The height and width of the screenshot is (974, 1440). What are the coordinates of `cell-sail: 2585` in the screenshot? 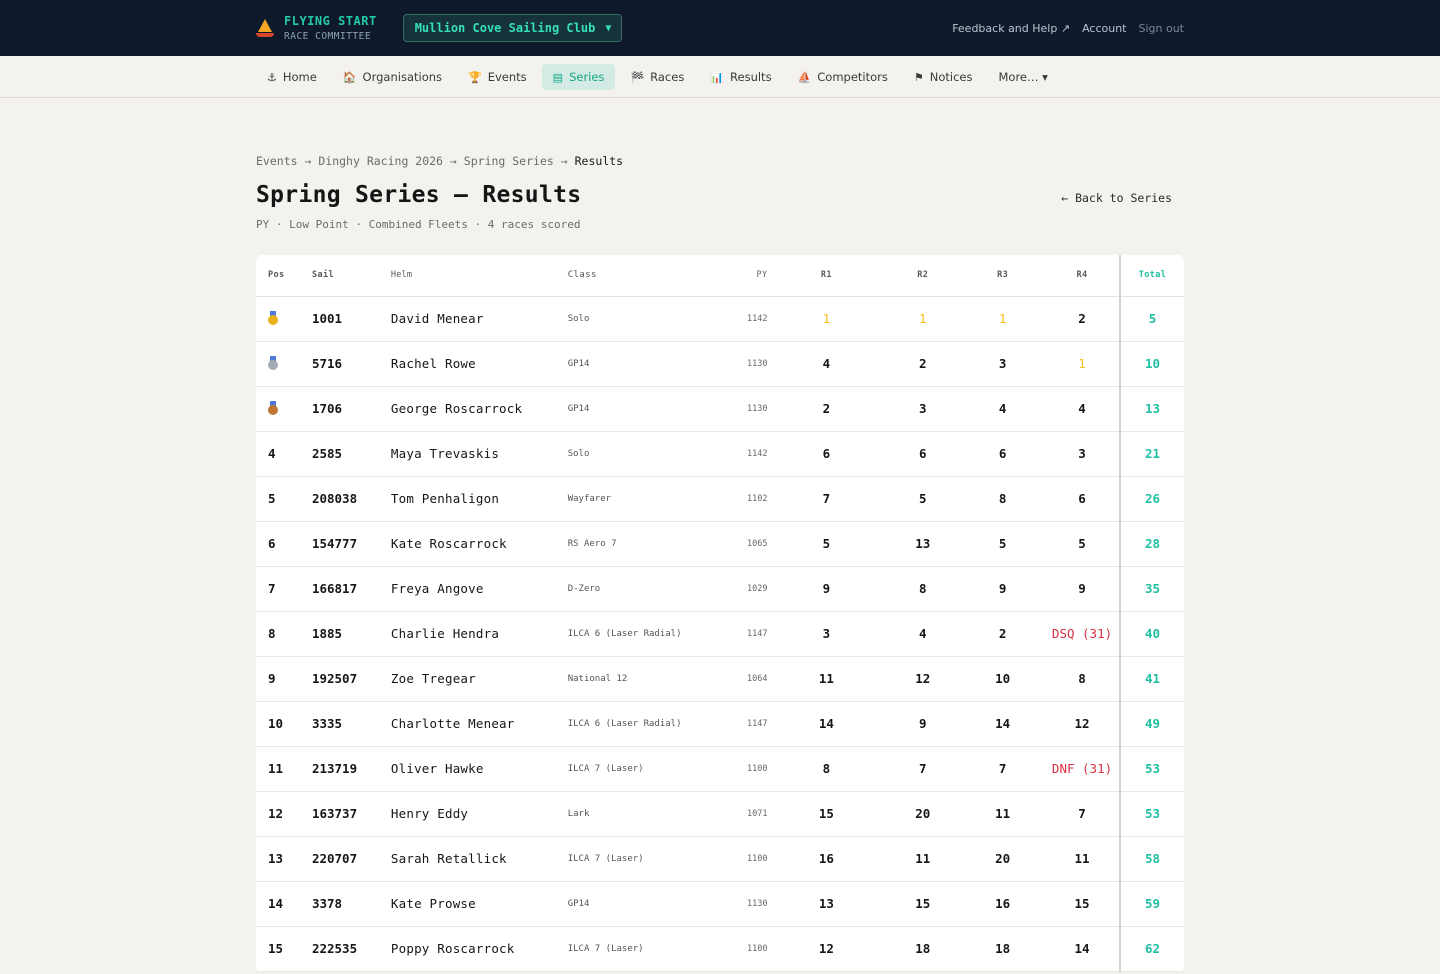 It's located at (351, 454).